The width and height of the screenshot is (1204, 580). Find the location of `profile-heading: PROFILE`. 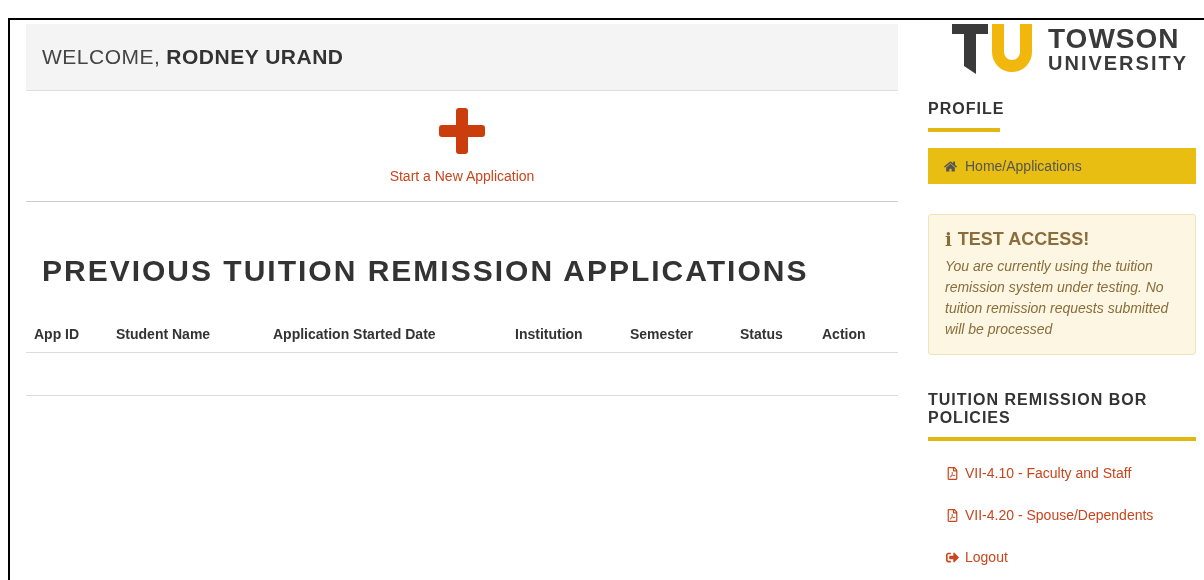

profile-heading: PROFILE is located at coordinates (967, 109).